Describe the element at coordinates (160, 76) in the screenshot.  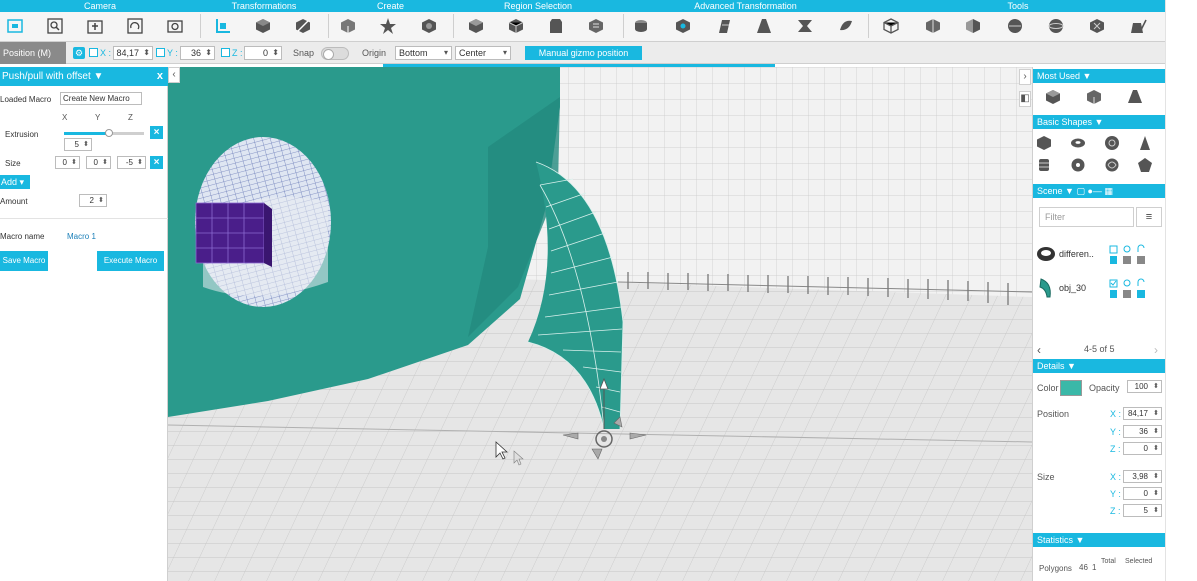
I see `close-icon: x` at that location.